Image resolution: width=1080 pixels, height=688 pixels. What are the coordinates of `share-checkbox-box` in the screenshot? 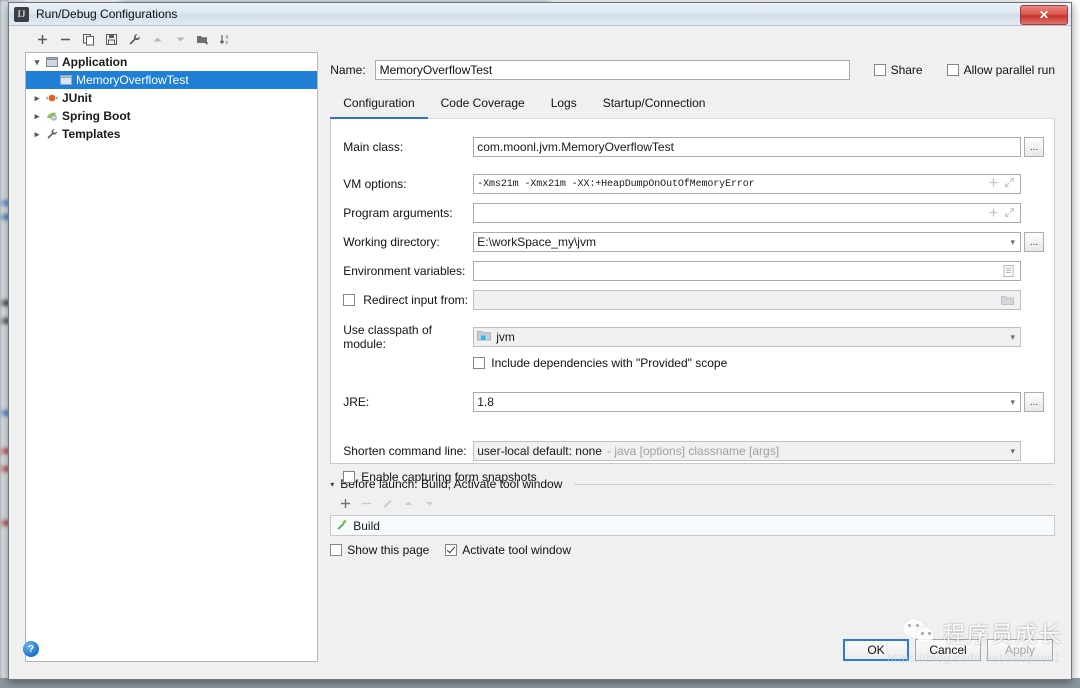 It's located at (879, 70).